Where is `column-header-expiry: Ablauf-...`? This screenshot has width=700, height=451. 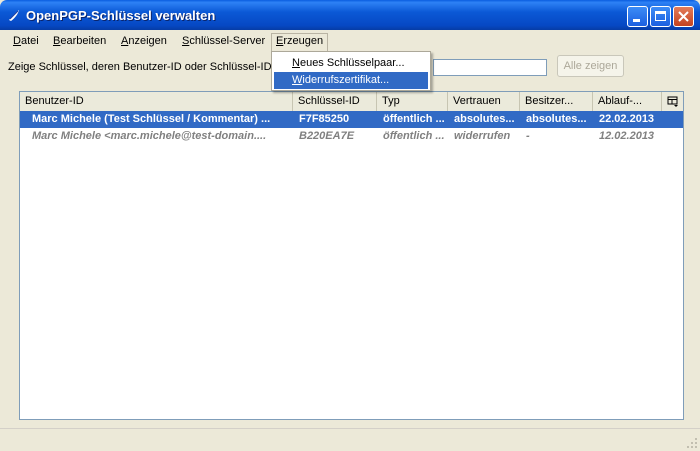
column-header-expiry: Ablauf-... is located at coordinates (627, 101).